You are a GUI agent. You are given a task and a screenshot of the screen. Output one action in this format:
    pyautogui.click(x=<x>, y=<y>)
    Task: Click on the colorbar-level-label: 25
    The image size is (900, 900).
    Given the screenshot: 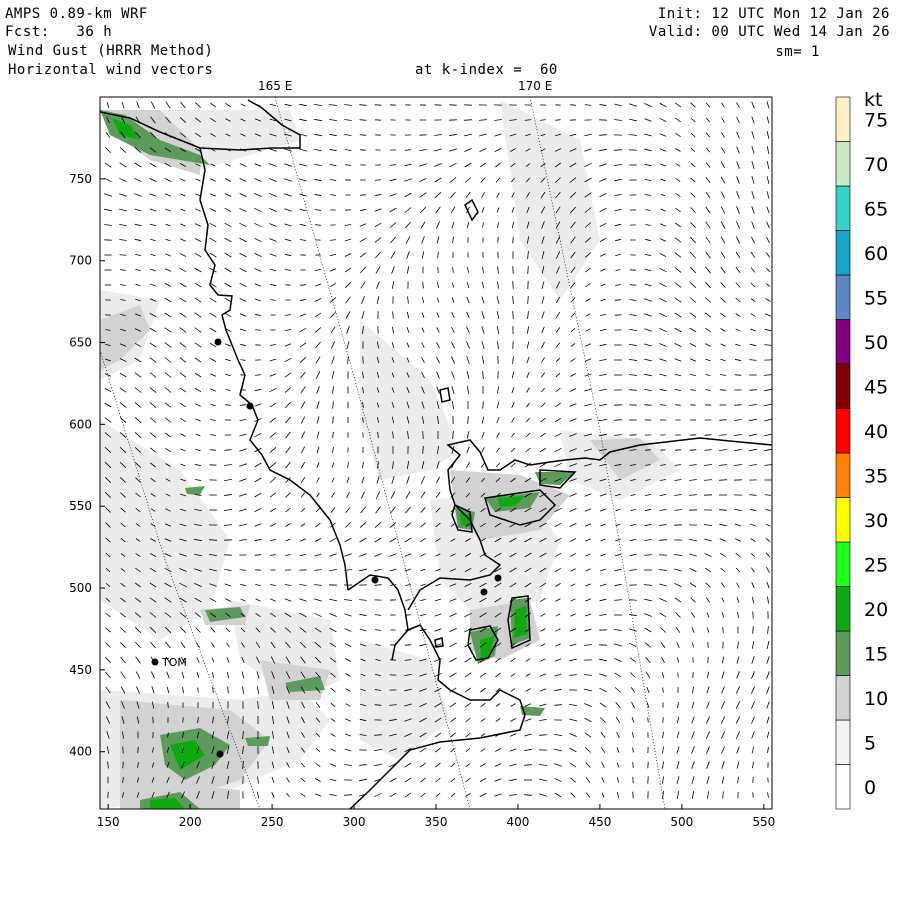 What is the action you would take?
    pyautogui.click(x=876, y=565)
    